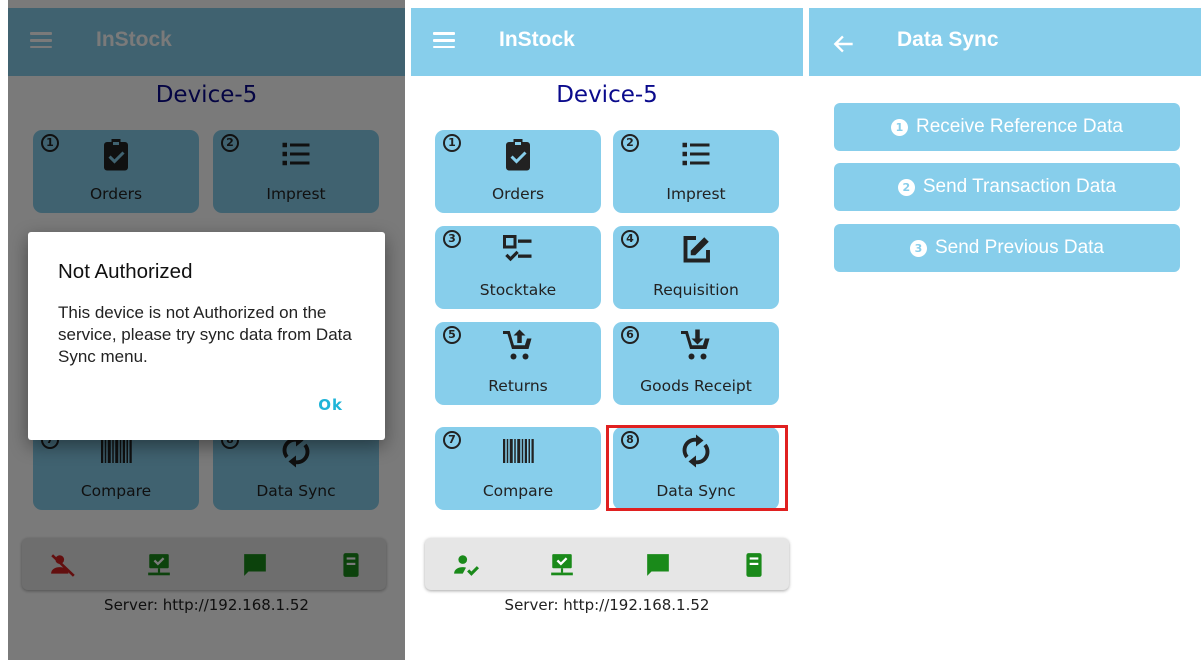  Describe the element at coordinates (696, 346) in the screenshot. I see `cart-download-icon` at that location.